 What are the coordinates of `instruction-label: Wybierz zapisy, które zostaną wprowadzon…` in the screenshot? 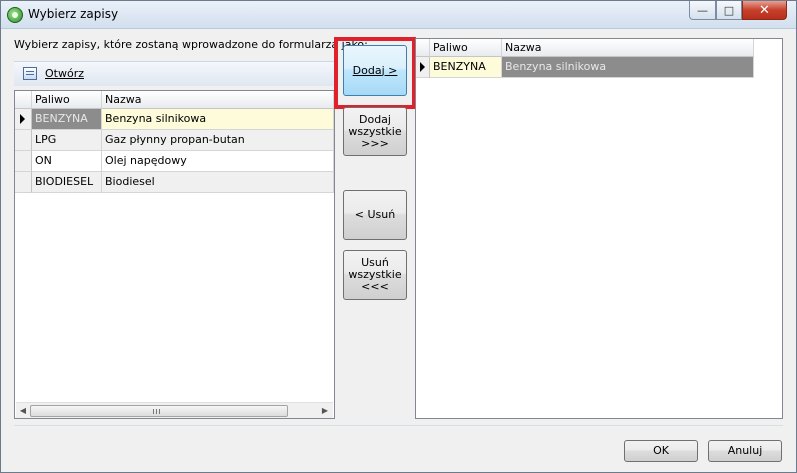 It's located at (191, 44).